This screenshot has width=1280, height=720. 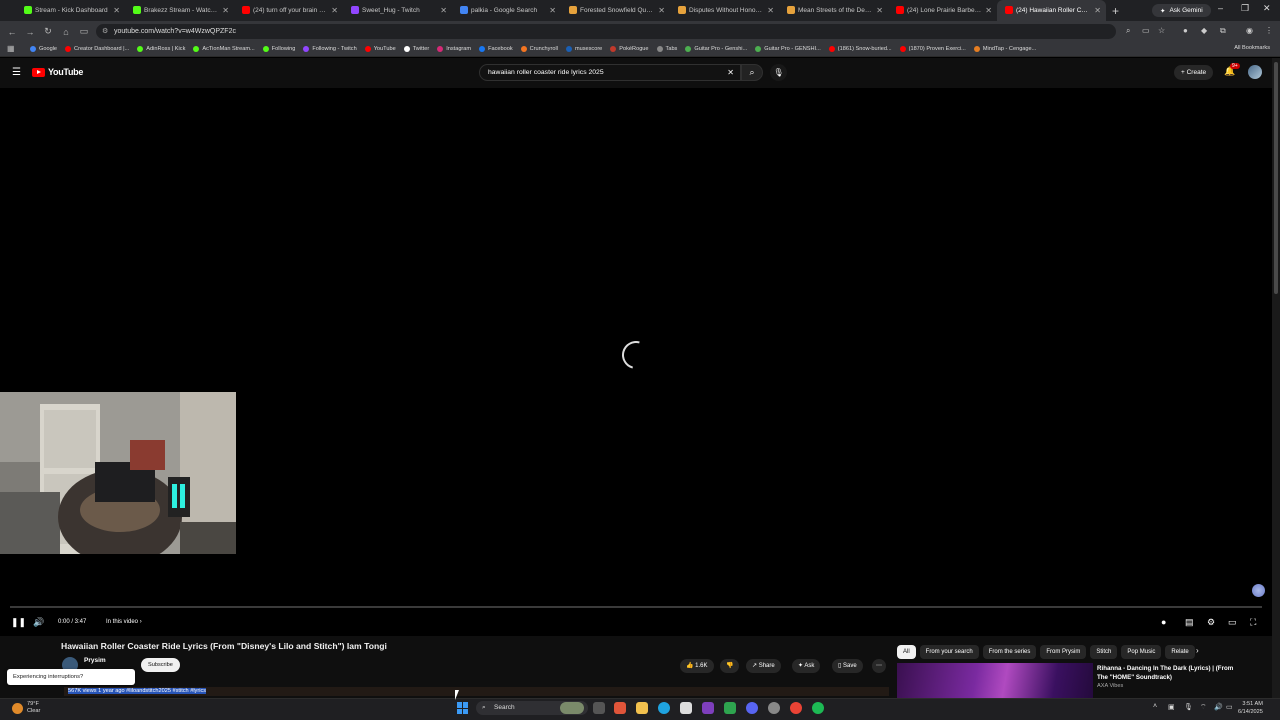 I want to click on bookmark-item: PokéRogue, so click(x=629, y=49).